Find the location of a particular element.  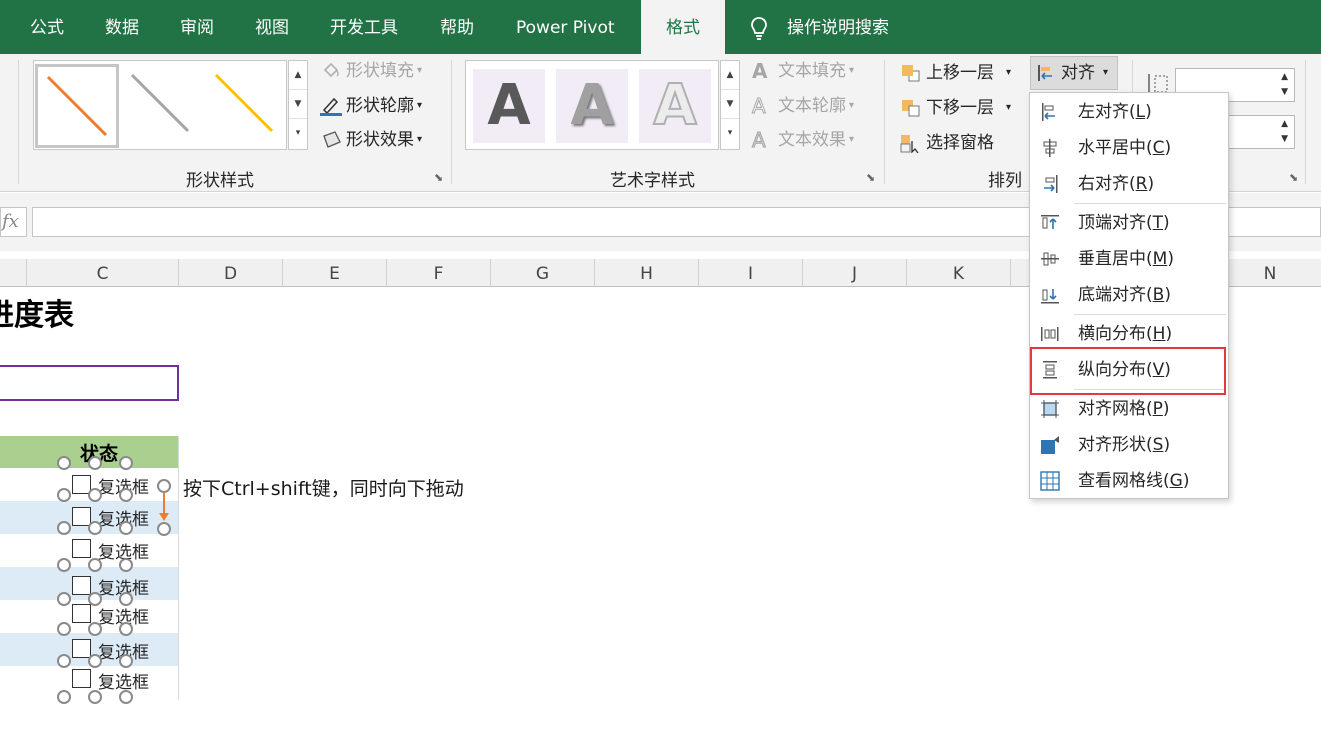

menu-item-align-bottom: 底端对齐(B) is located at coordinates (1129, 295).